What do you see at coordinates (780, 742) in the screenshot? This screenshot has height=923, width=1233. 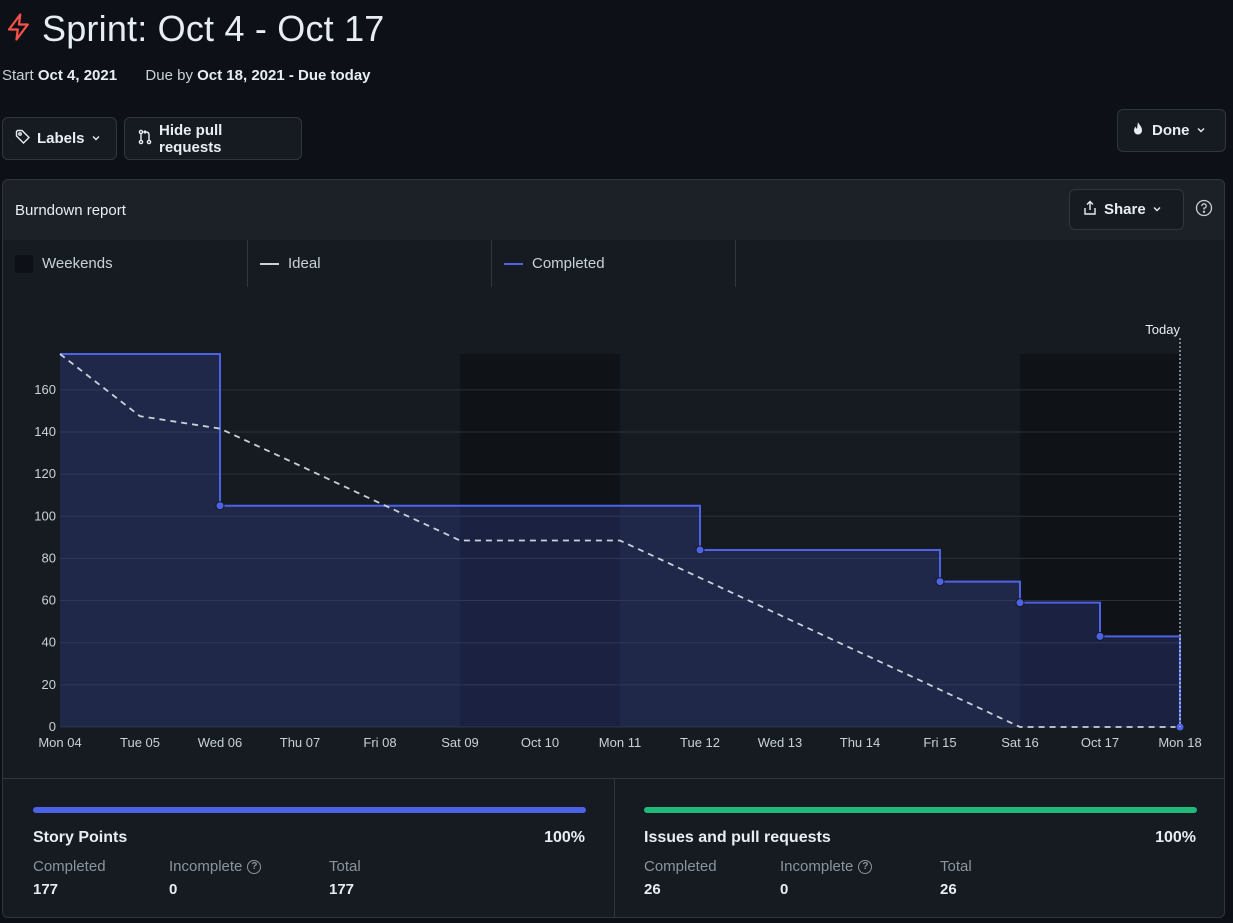 I see `x-tick-label: Wed 13` at bounding box center [780, 742].